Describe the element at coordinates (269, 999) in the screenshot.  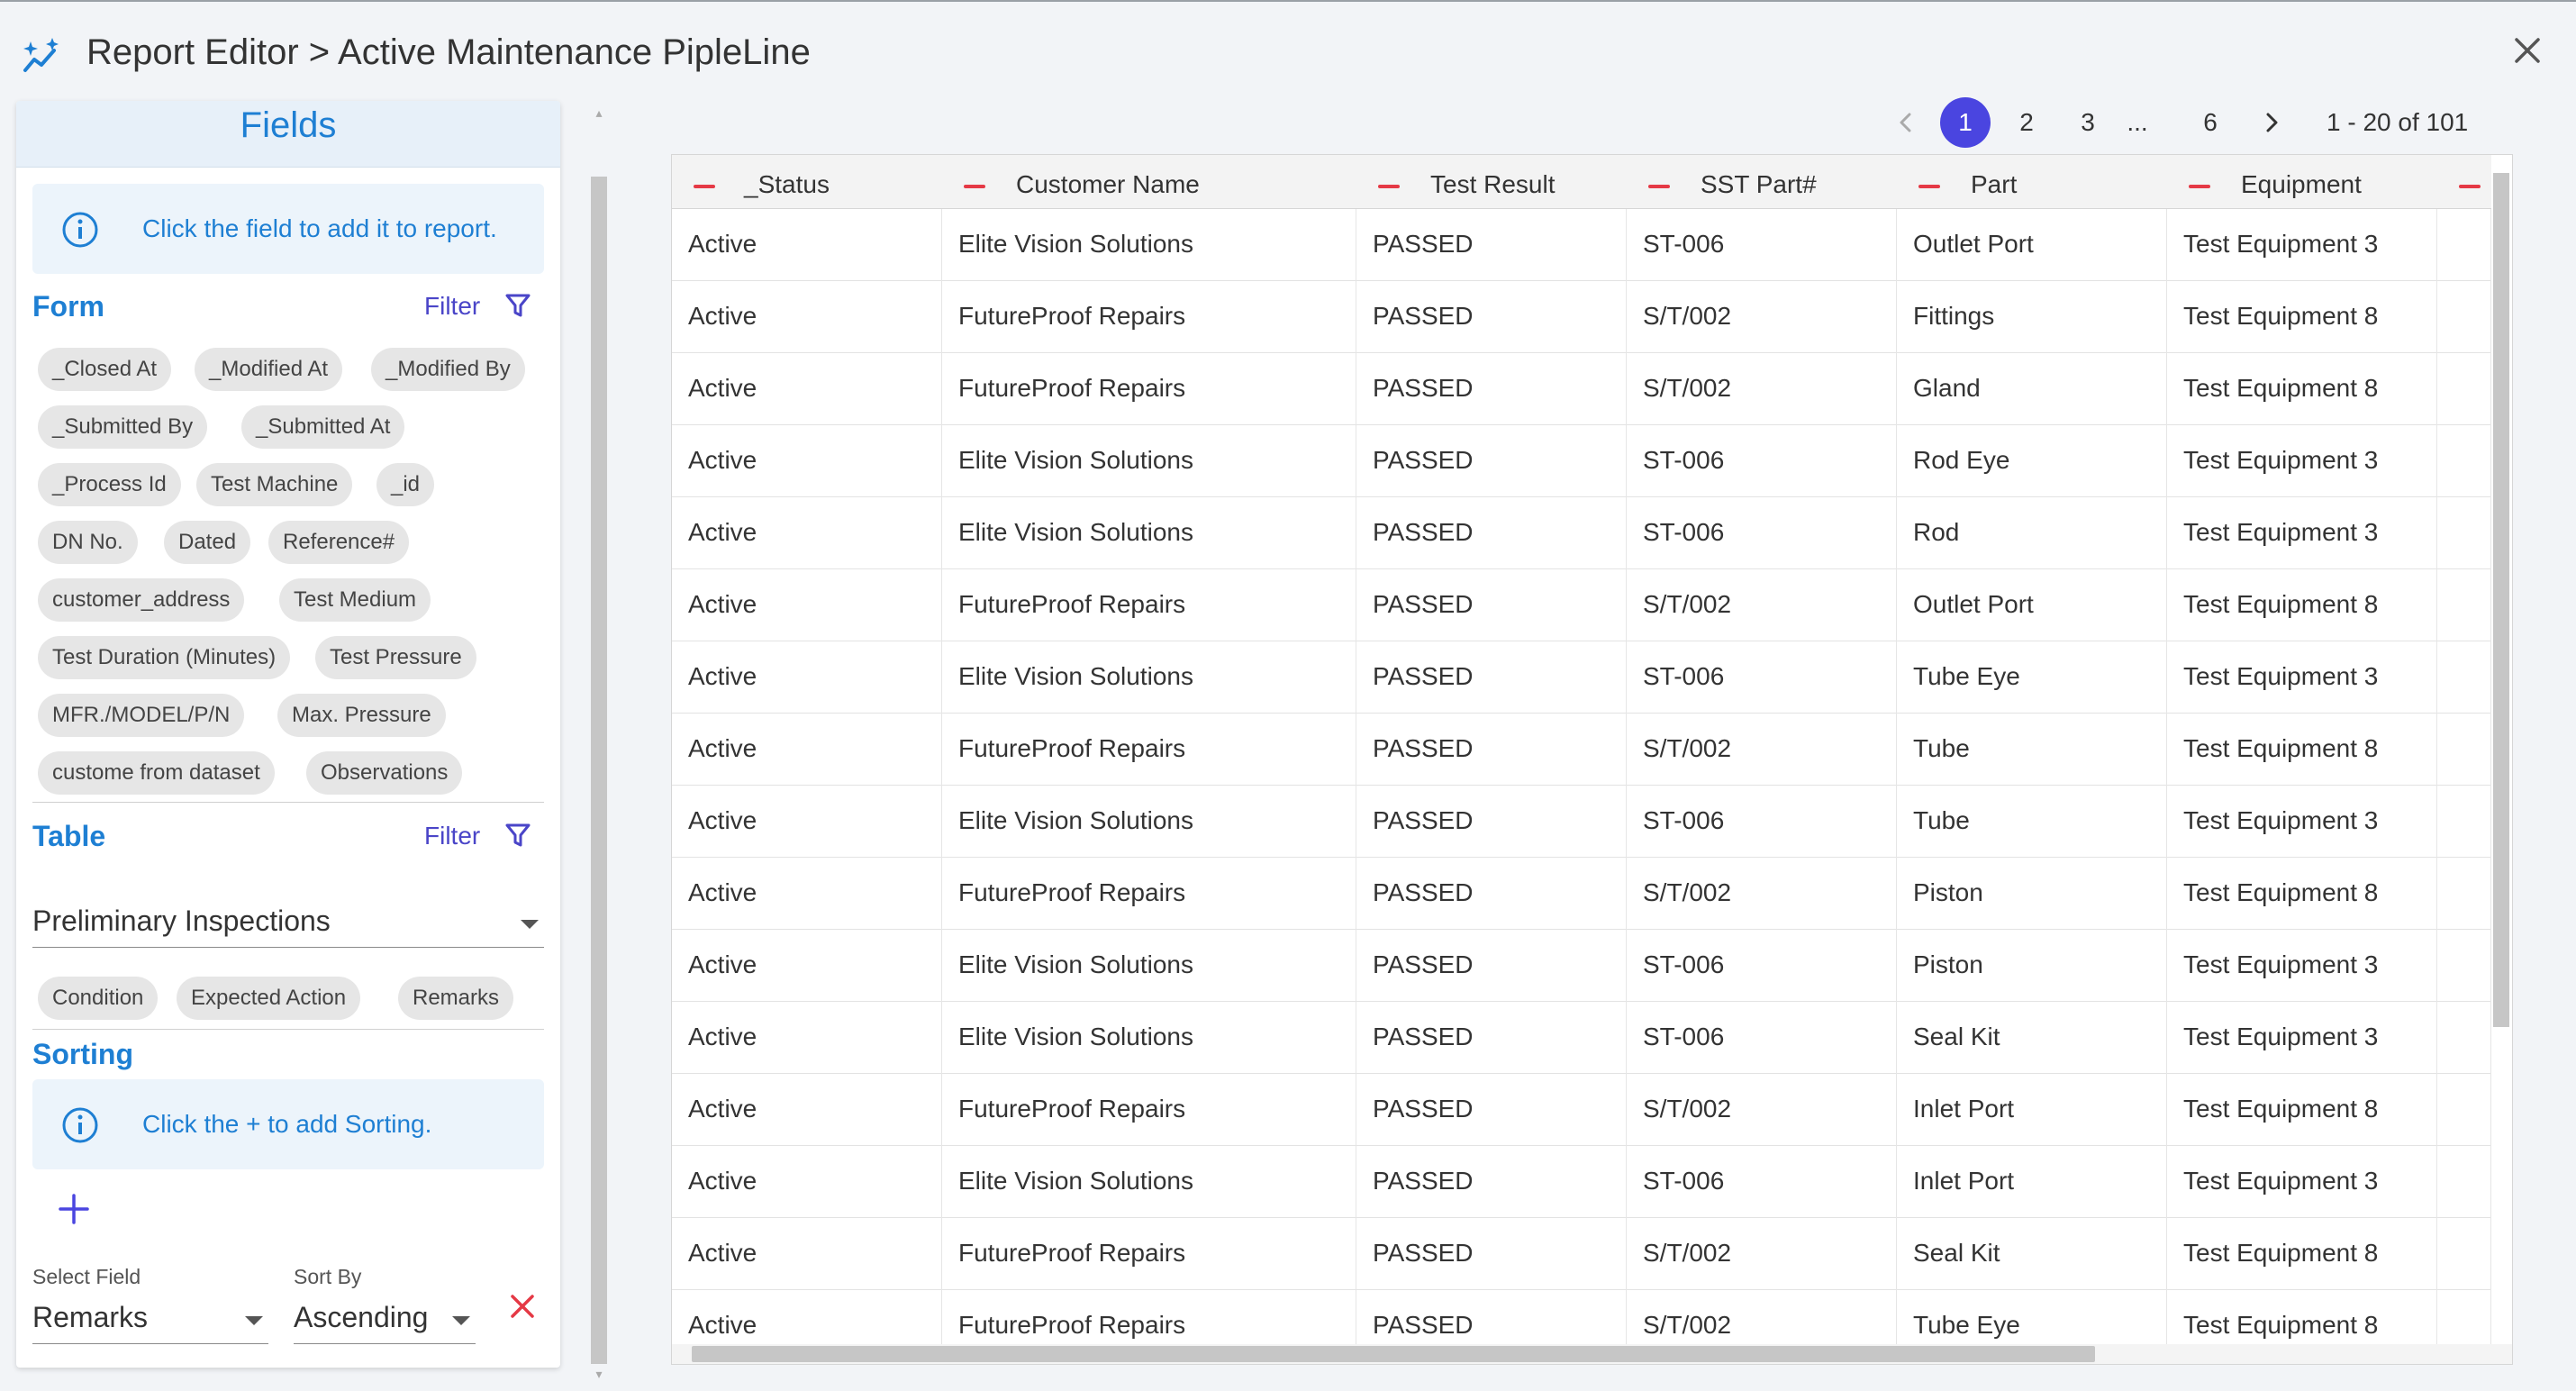
I see `field-chip: Expected Action` at that location.